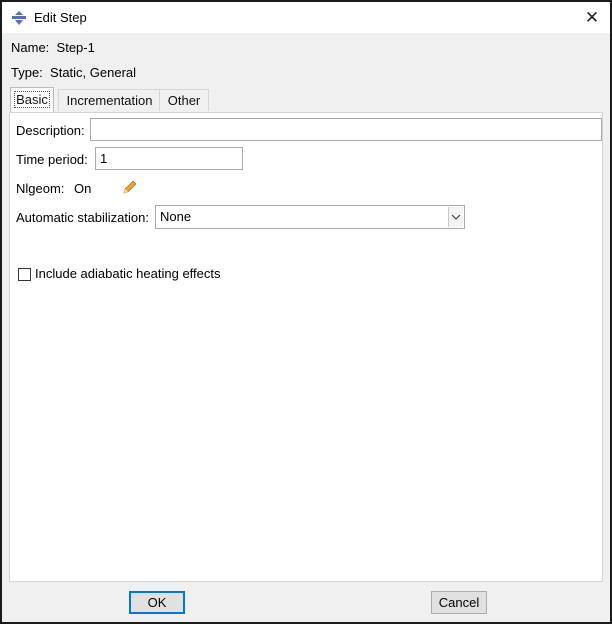 This screenshot has width=612, height=624. What do you see at coordinates (459, 602) in the screenshot?
I see `cancel-button: Cancel` at bounding box center [459, 602].